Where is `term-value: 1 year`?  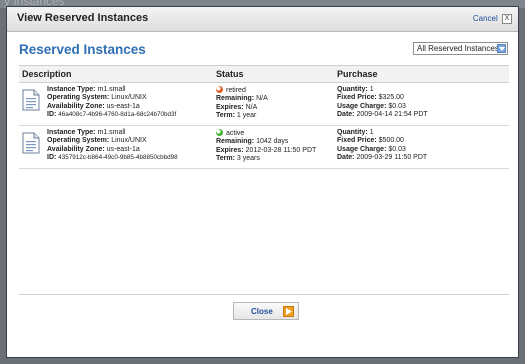 term-value: 1 year is located at coordinates (246, 116).